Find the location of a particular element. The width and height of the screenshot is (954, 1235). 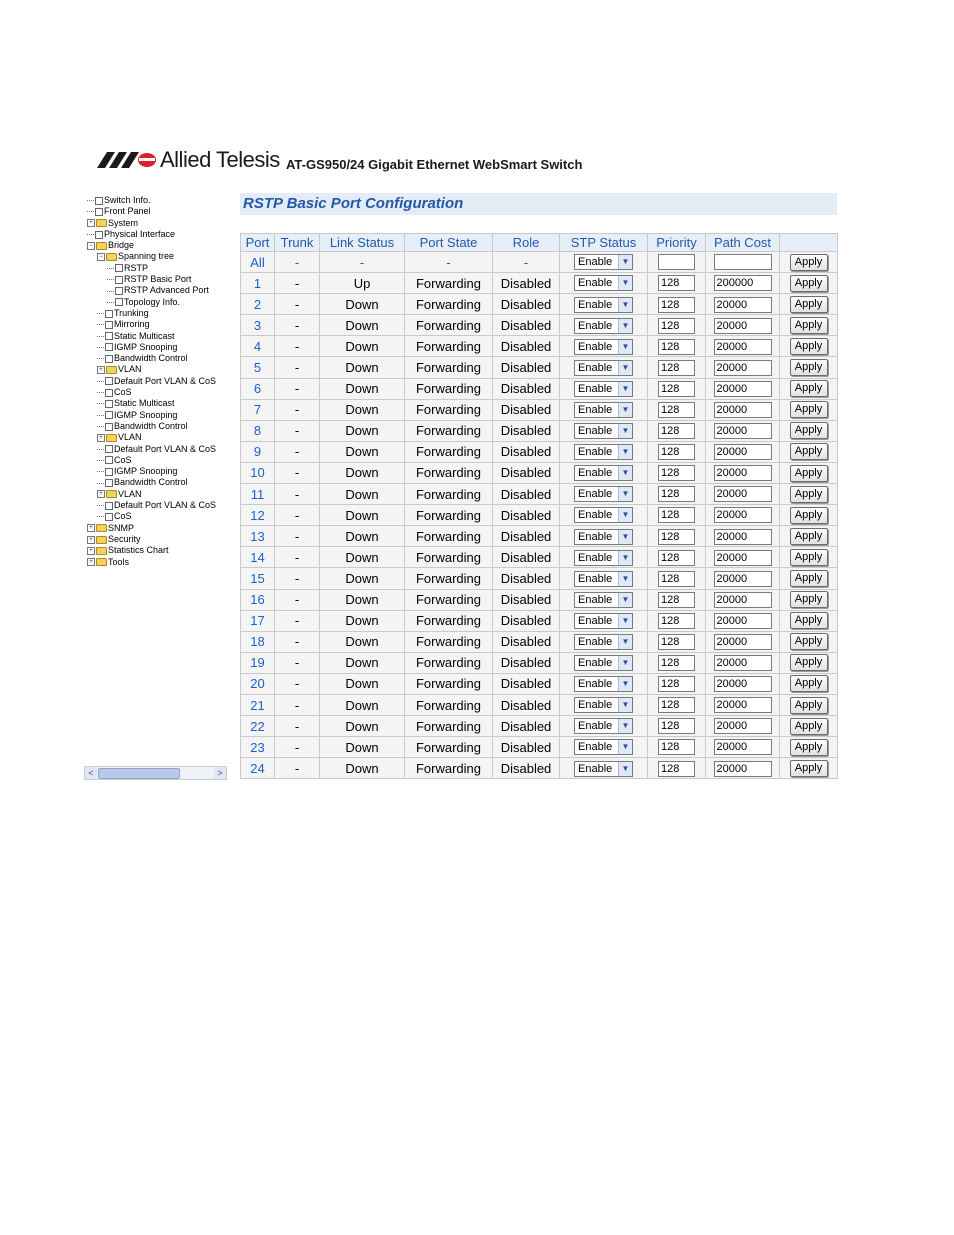

tree-item: Switch Info. is located at coordinates (155, 200).